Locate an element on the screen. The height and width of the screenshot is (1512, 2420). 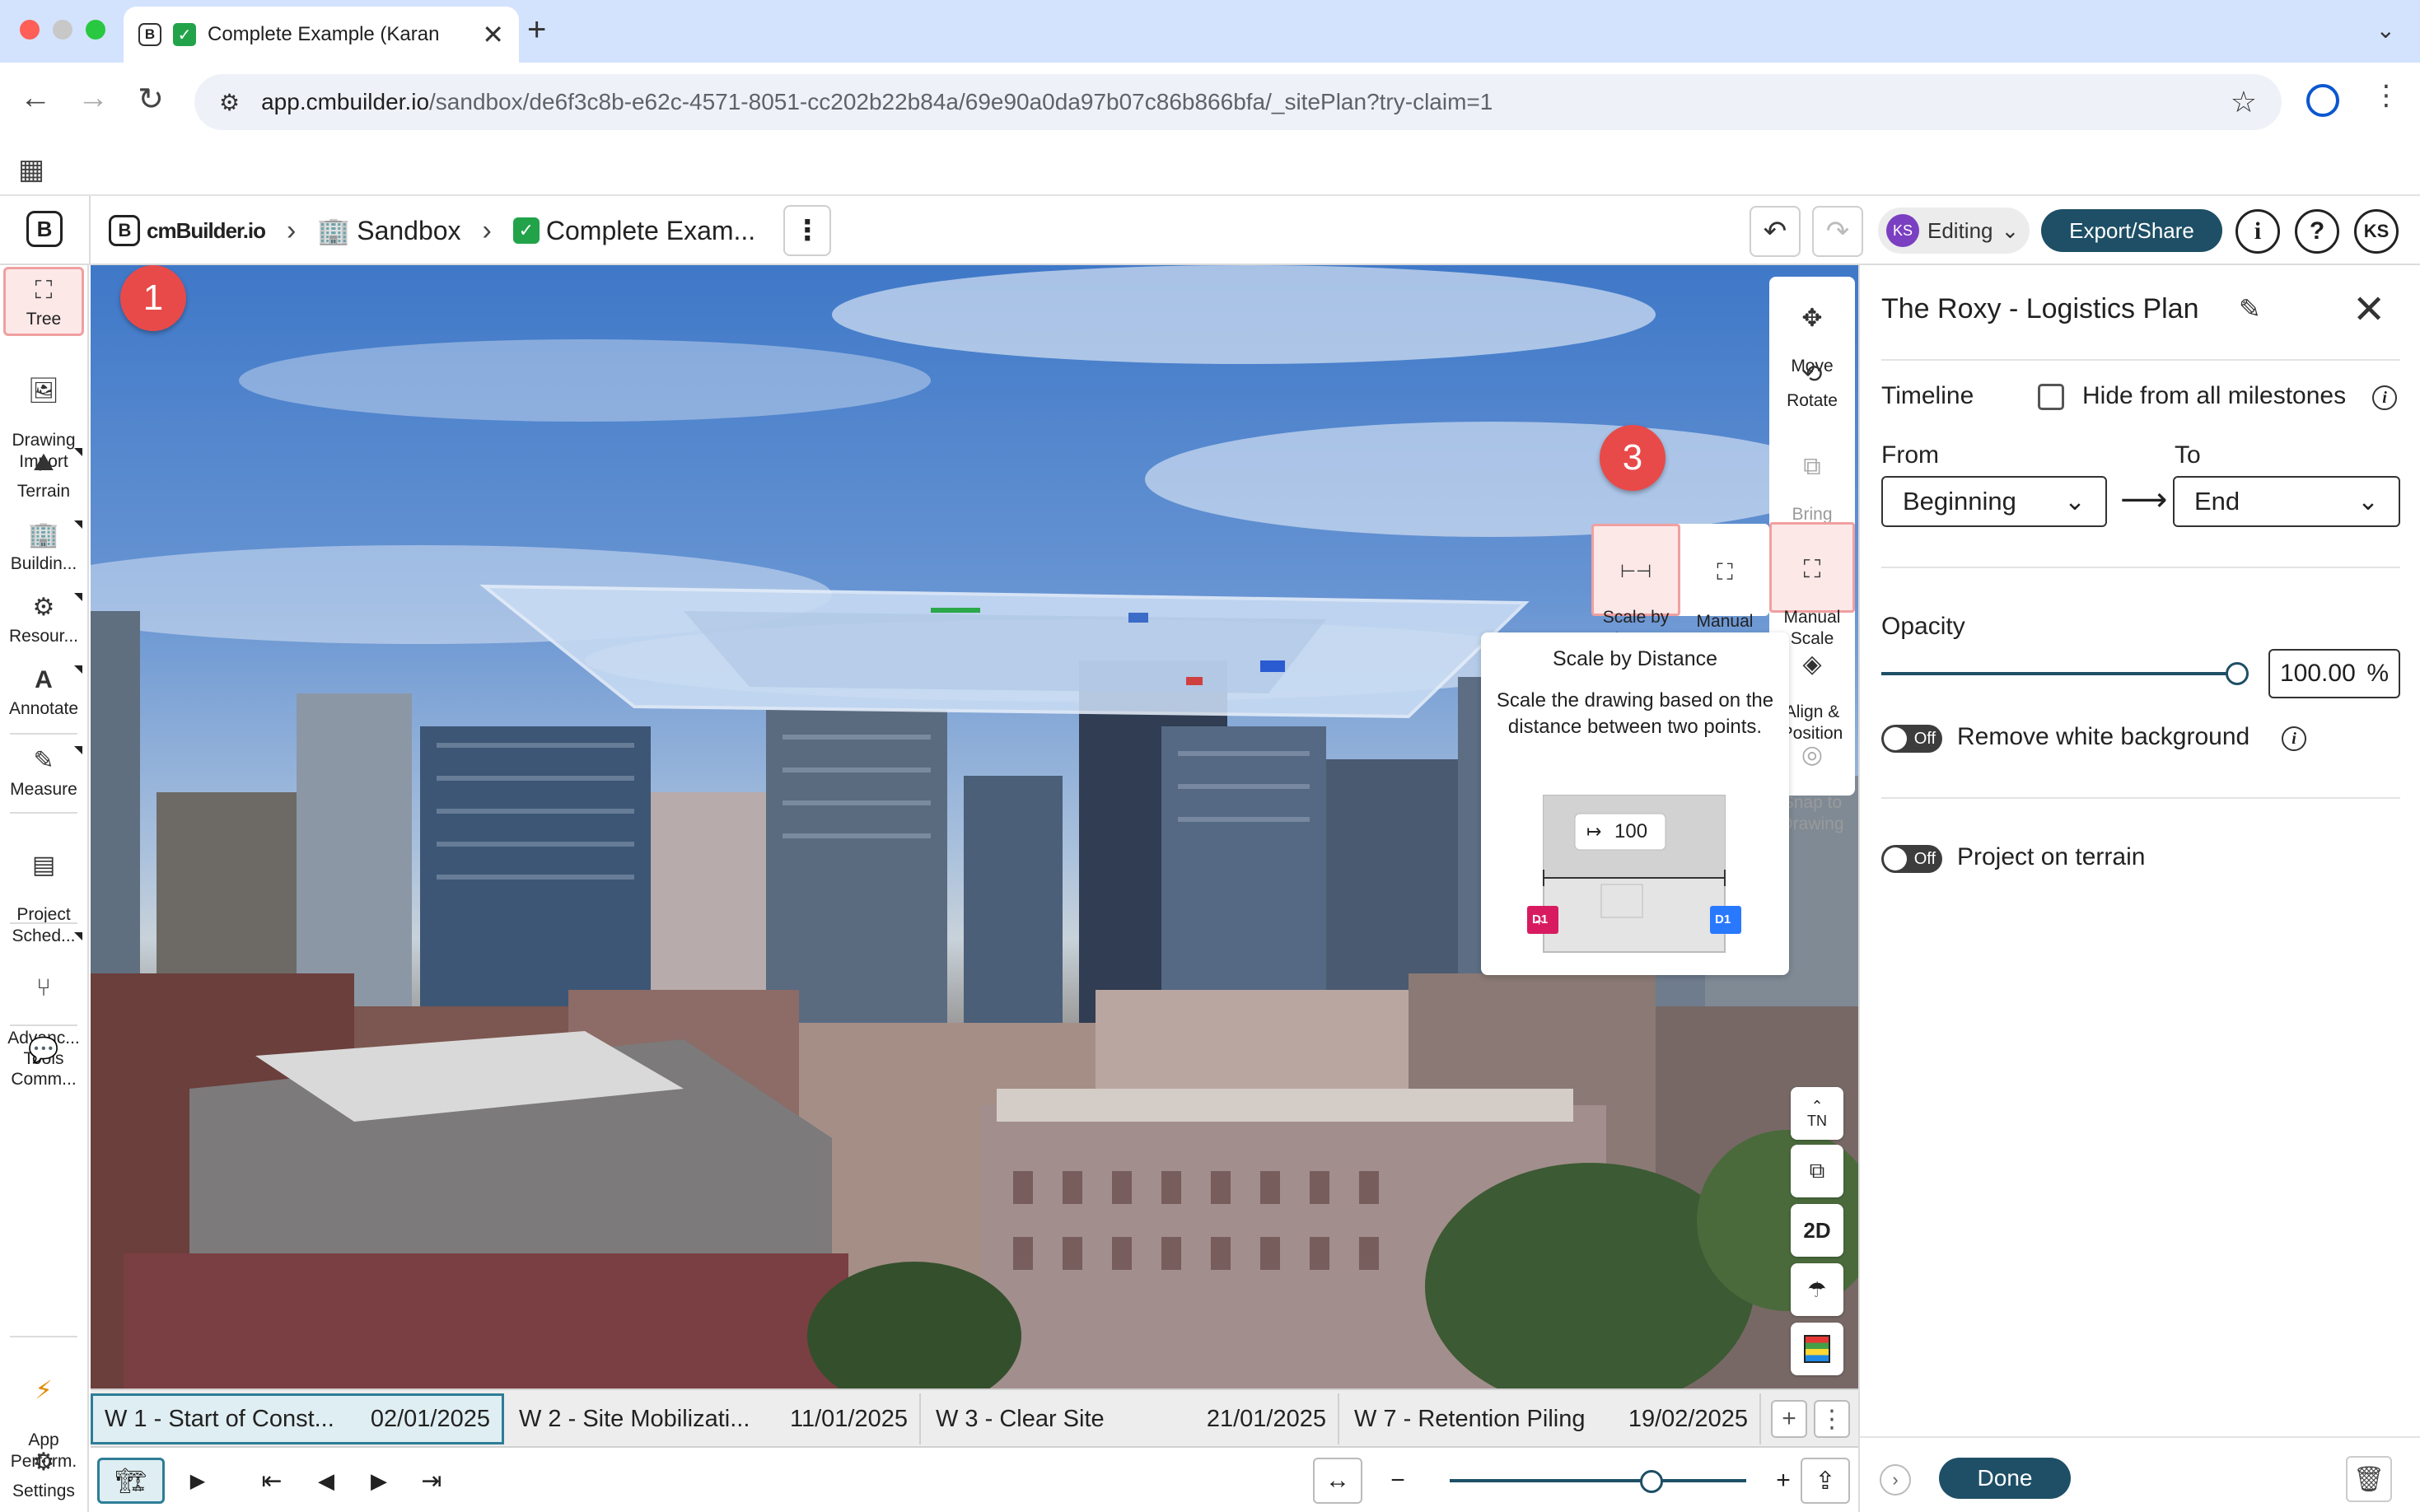
last-milestone-button: ⇥ is located at coordinates (431, 1481).